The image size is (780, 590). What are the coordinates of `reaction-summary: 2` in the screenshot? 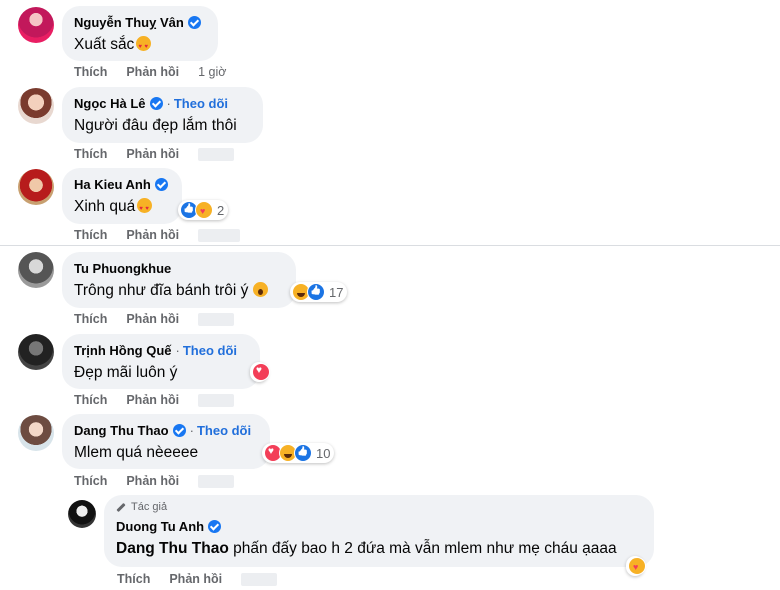 It's located at (203, 210).